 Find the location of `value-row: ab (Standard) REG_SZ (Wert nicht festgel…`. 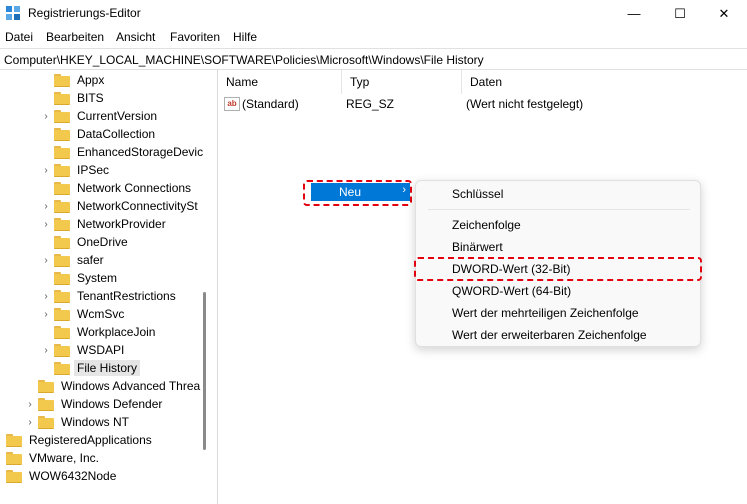

value-row: ab (Standard) REG_SZ (Wert nicht festgel… is located at coordinates (482, 104).